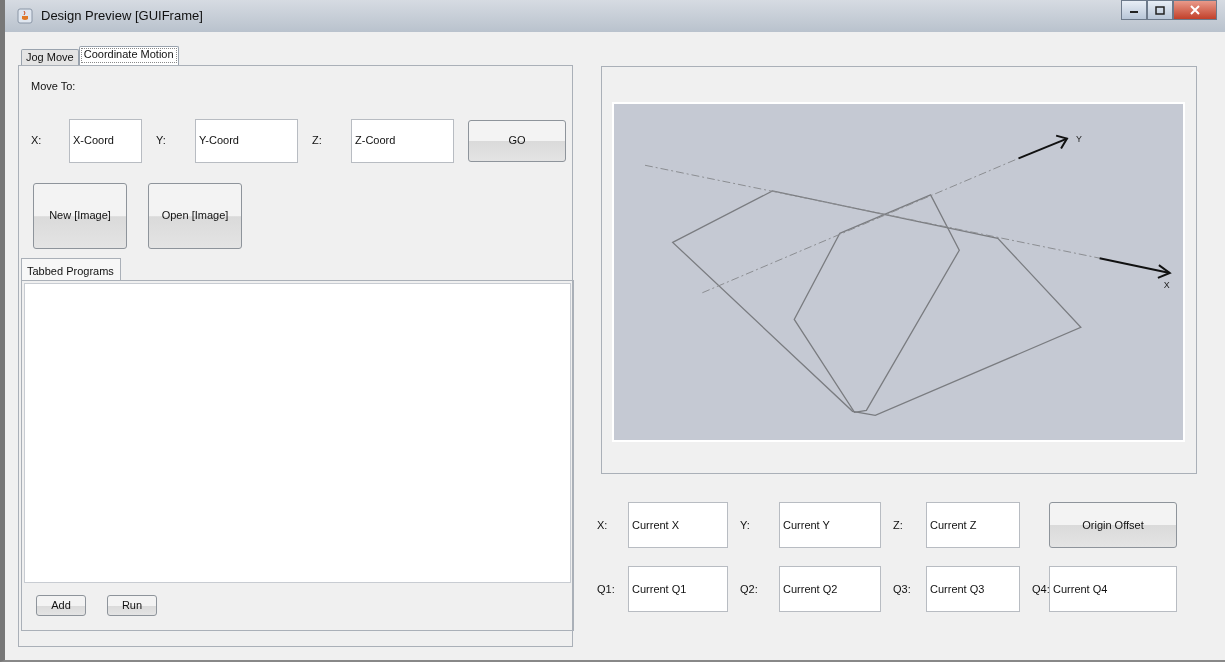 The height and width of the screenshot is (662, 1225). I want to click on go-button: GO, so click(517, 140).